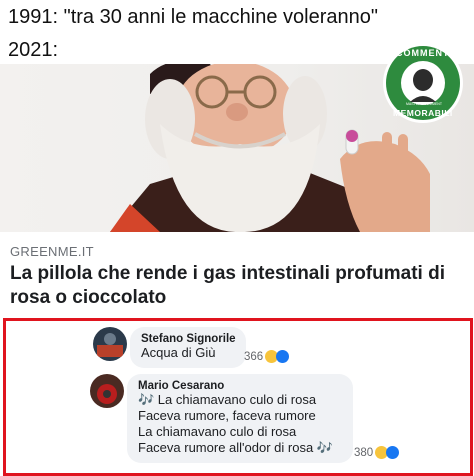 This screenshot has height=476, width=474. Describe the element at coordinates (423, 113) in the screenshot. I see `logo-bottom-text: MEMORABILI` at that location.